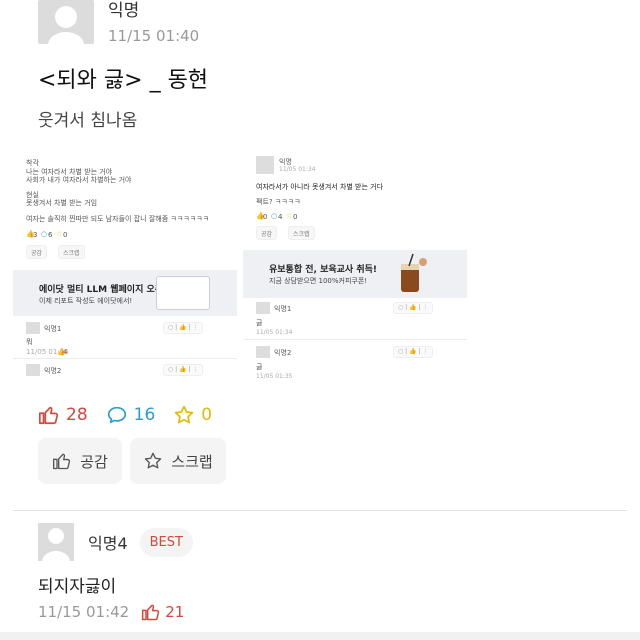 The width and height of the screenshot is (640, 640). I want to click on post-reactions: 28 16 0, so click(134, 415).